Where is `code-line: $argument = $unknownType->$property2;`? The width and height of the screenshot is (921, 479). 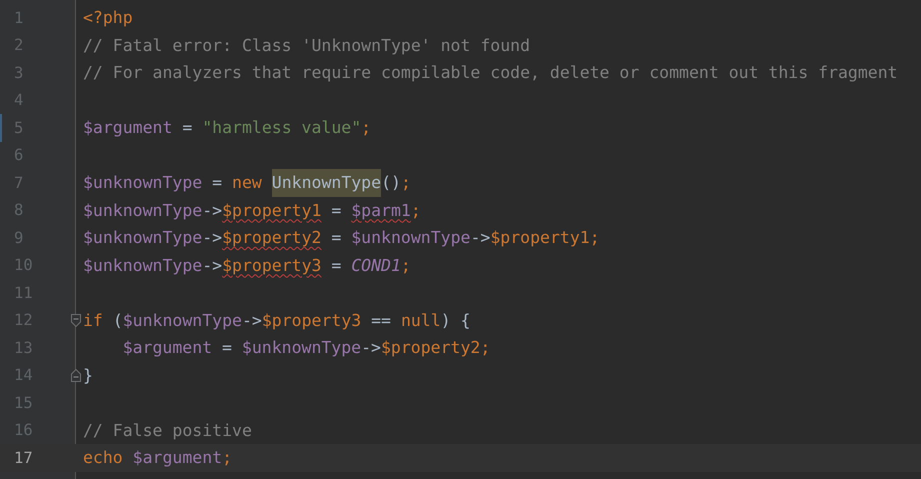 code-line: $argument = $unknownType->$property2; is located at coordinates (306, 348).